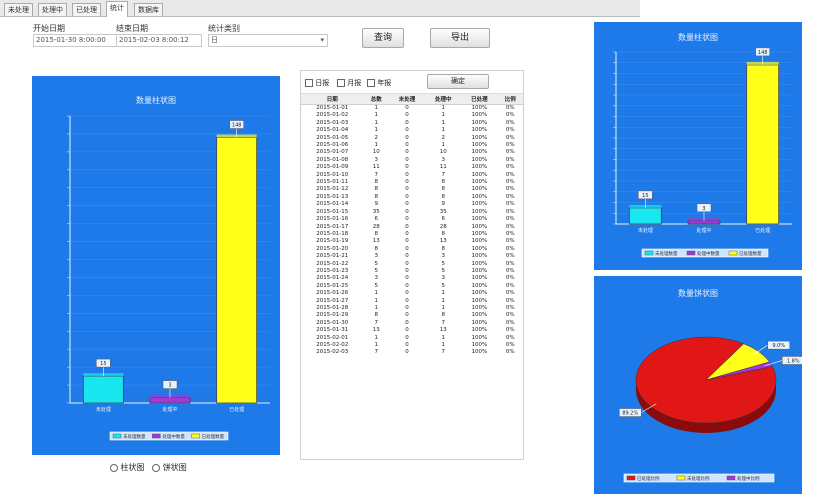  I want to click on table-row: 2015-01-14 9 0 9 100% 0%, so click(412, 204).